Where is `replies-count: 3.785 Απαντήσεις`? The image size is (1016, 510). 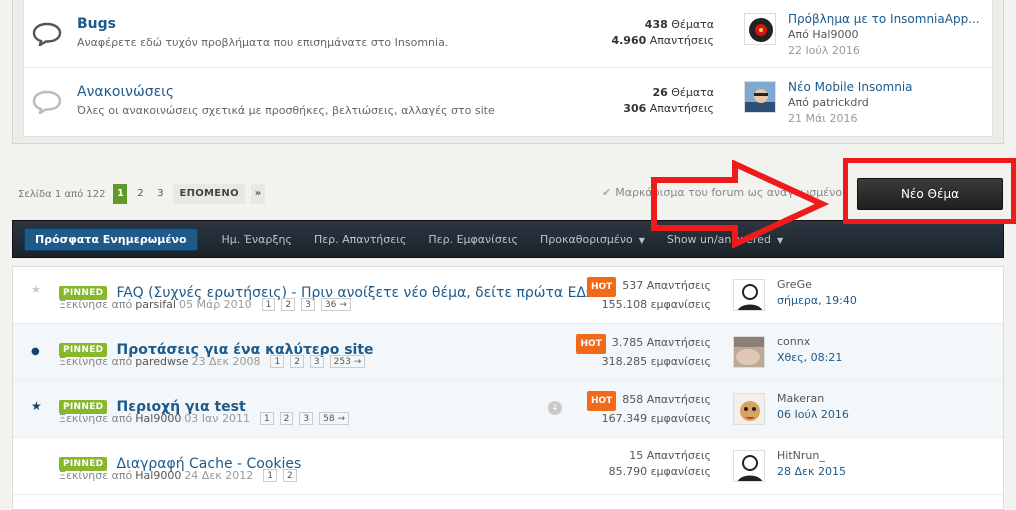
replies-count: 3.785 Απαντήσεις is located at coordinates (661, 342).